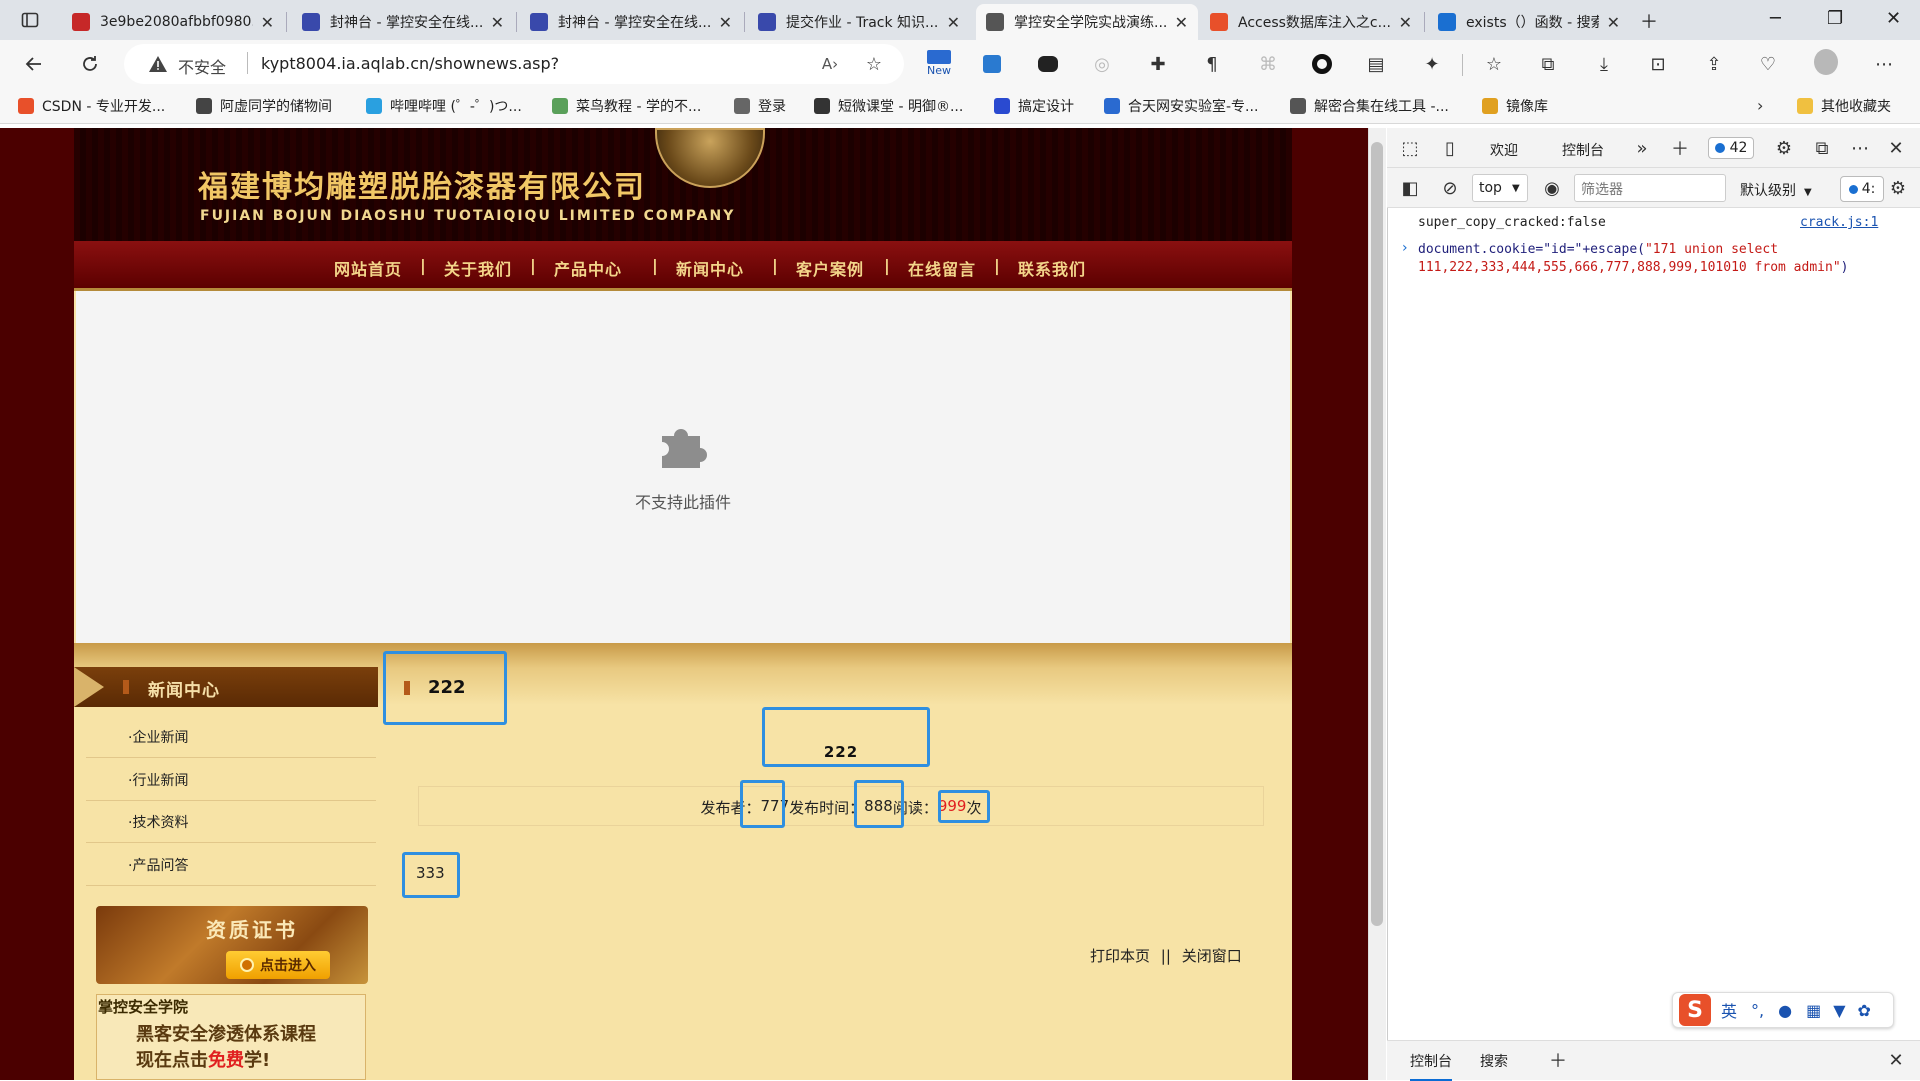  I want to click on settings-gear-icon: ⚙, so click(1784, 148).